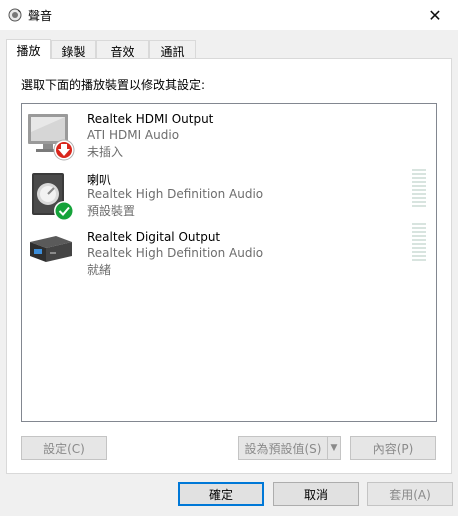 Image resolution: width=458 pixels, height=516 pixels. I want to click on device-status: 預設裝置, so click(111, 211).